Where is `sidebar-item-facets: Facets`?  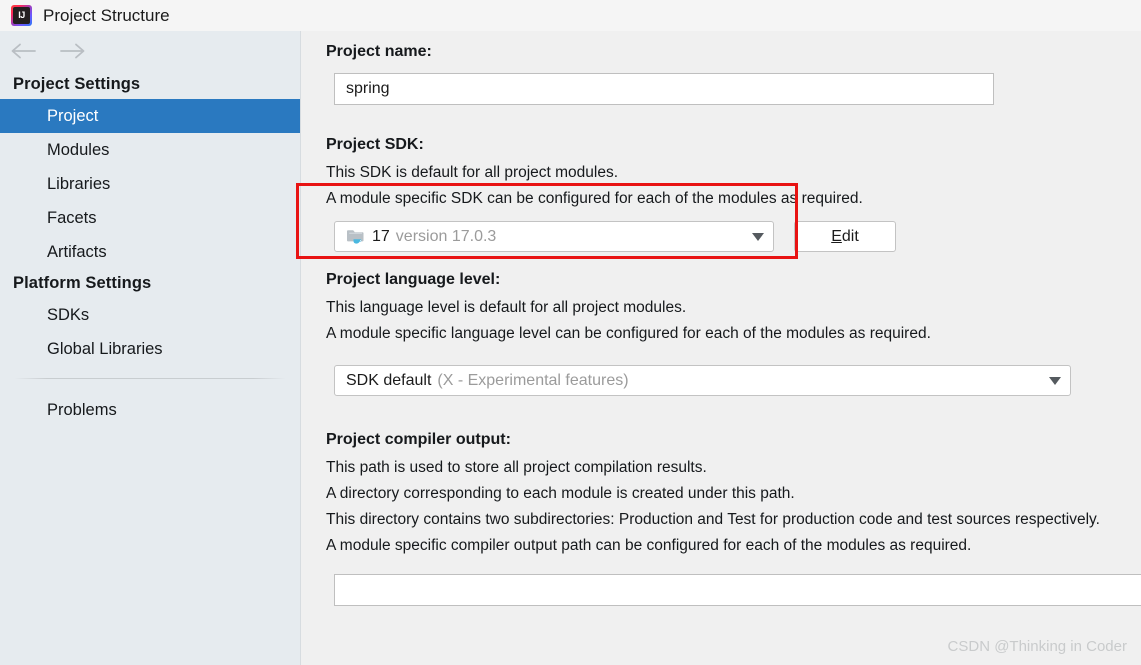
sidebar-item-facets: Facets is located at coordinates (150, 218).